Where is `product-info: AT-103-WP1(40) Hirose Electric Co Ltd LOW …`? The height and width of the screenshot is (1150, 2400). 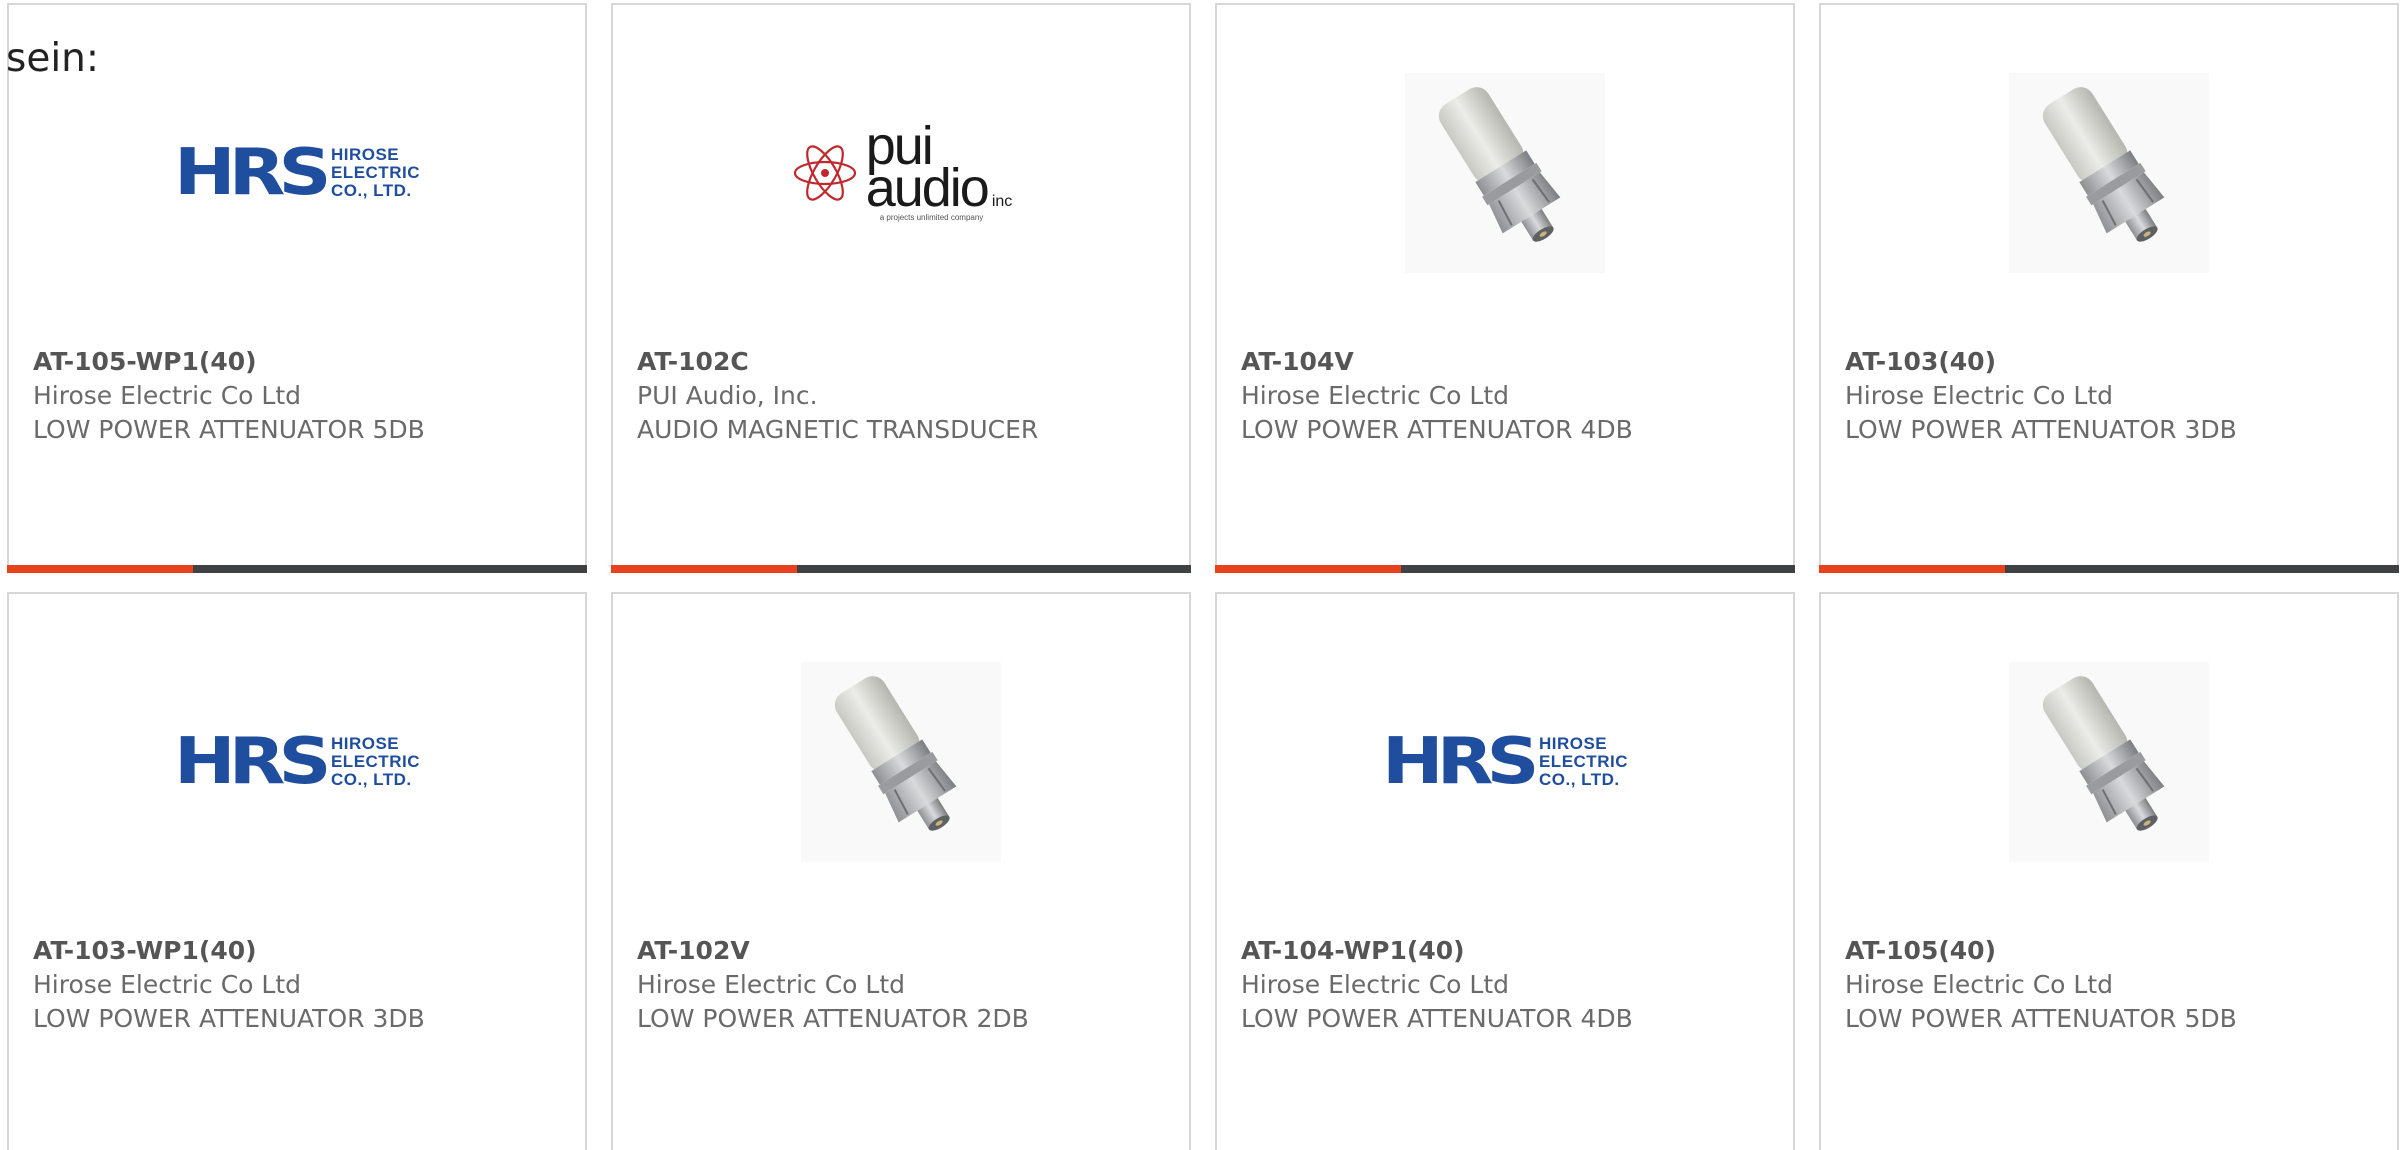
product-info: AT-103-WP1(40) Hirose Electric Co Ltd LOW … is located at coordinates (304, 985).